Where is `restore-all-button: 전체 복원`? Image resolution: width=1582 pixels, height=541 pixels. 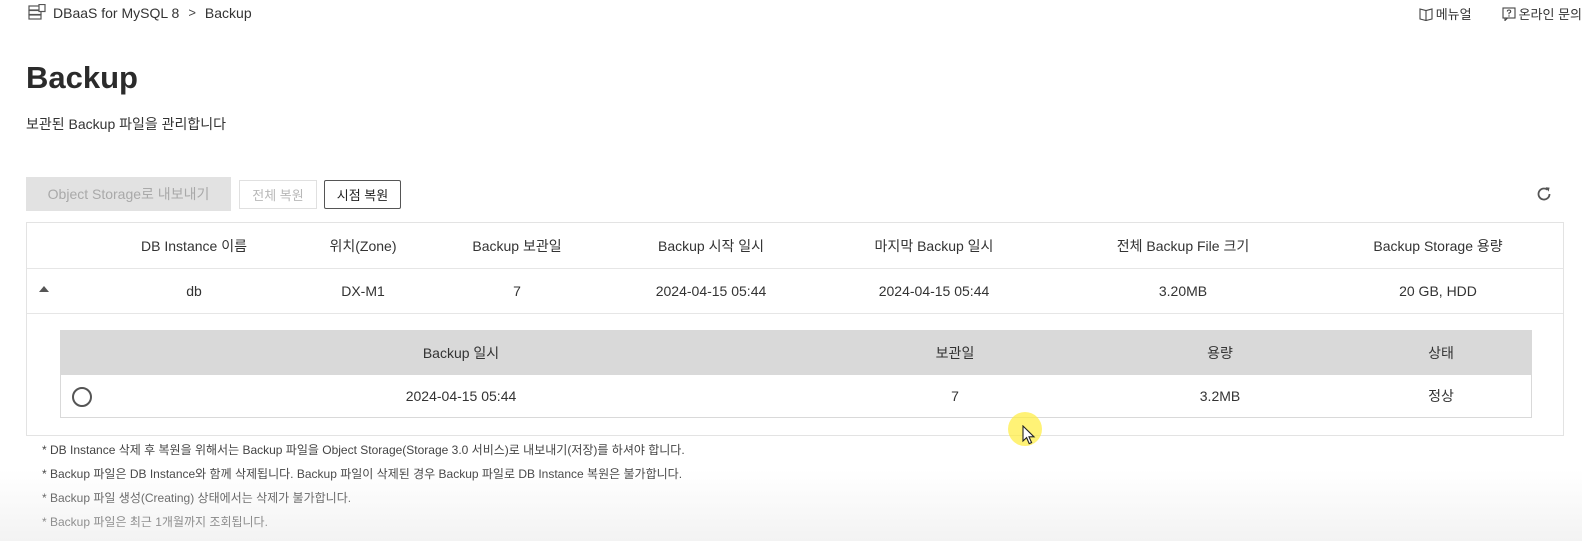
restore-all-button: 전체 복원 is located at coordinates (278, 194).